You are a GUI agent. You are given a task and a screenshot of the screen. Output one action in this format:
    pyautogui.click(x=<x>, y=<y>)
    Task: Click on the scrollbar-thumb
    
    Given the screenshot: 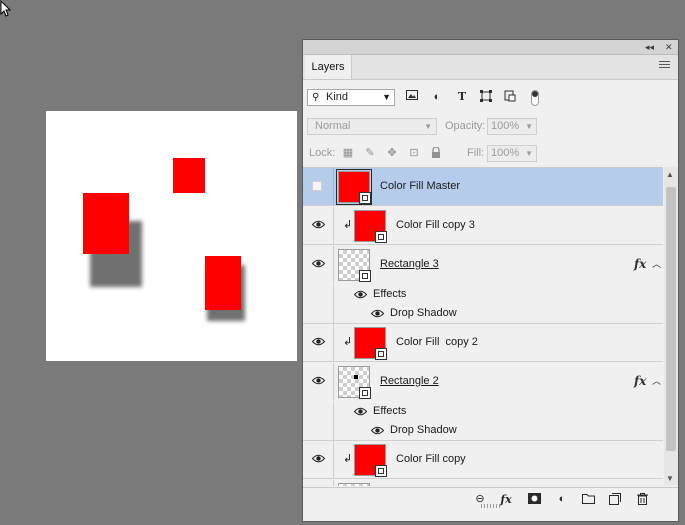 What is the action you would take?
    pyautogui.click(x=671, y=319)
    